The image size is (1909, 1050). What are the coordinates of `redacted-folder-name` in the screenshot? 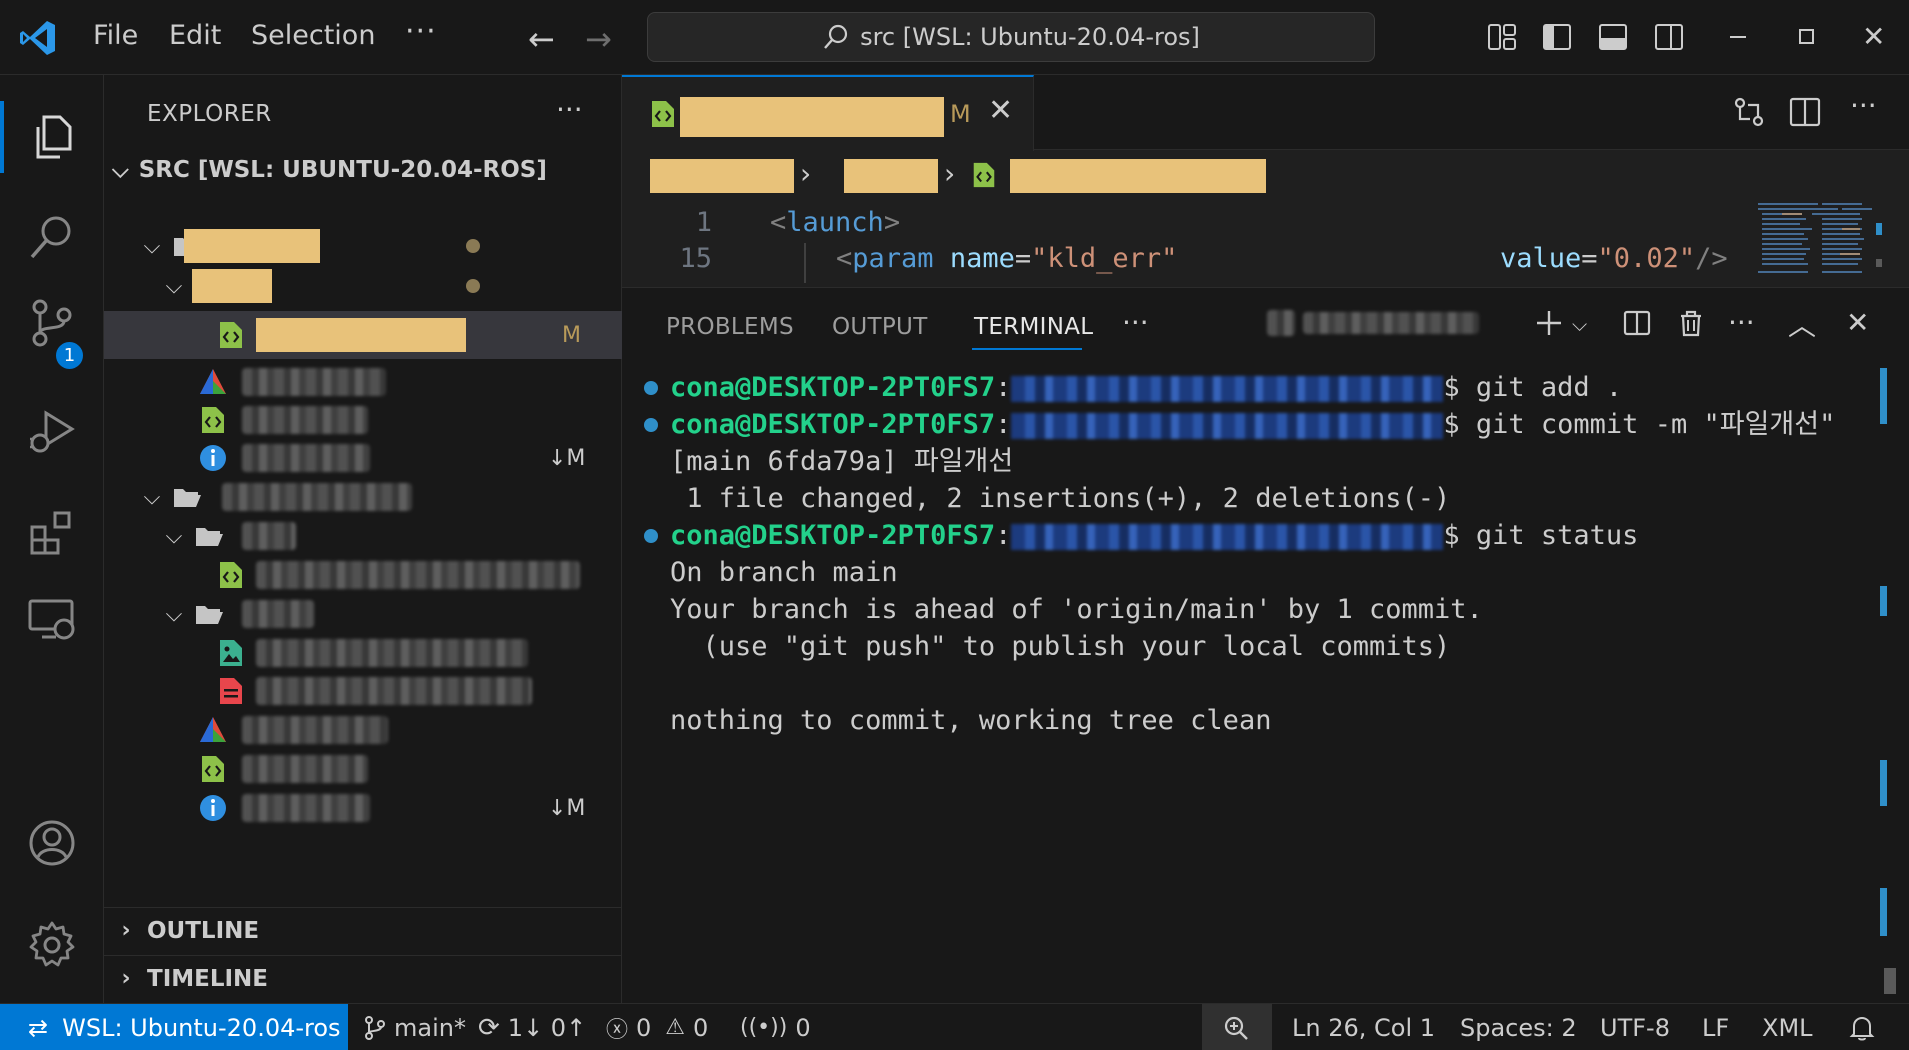 It's located at (252, 246).